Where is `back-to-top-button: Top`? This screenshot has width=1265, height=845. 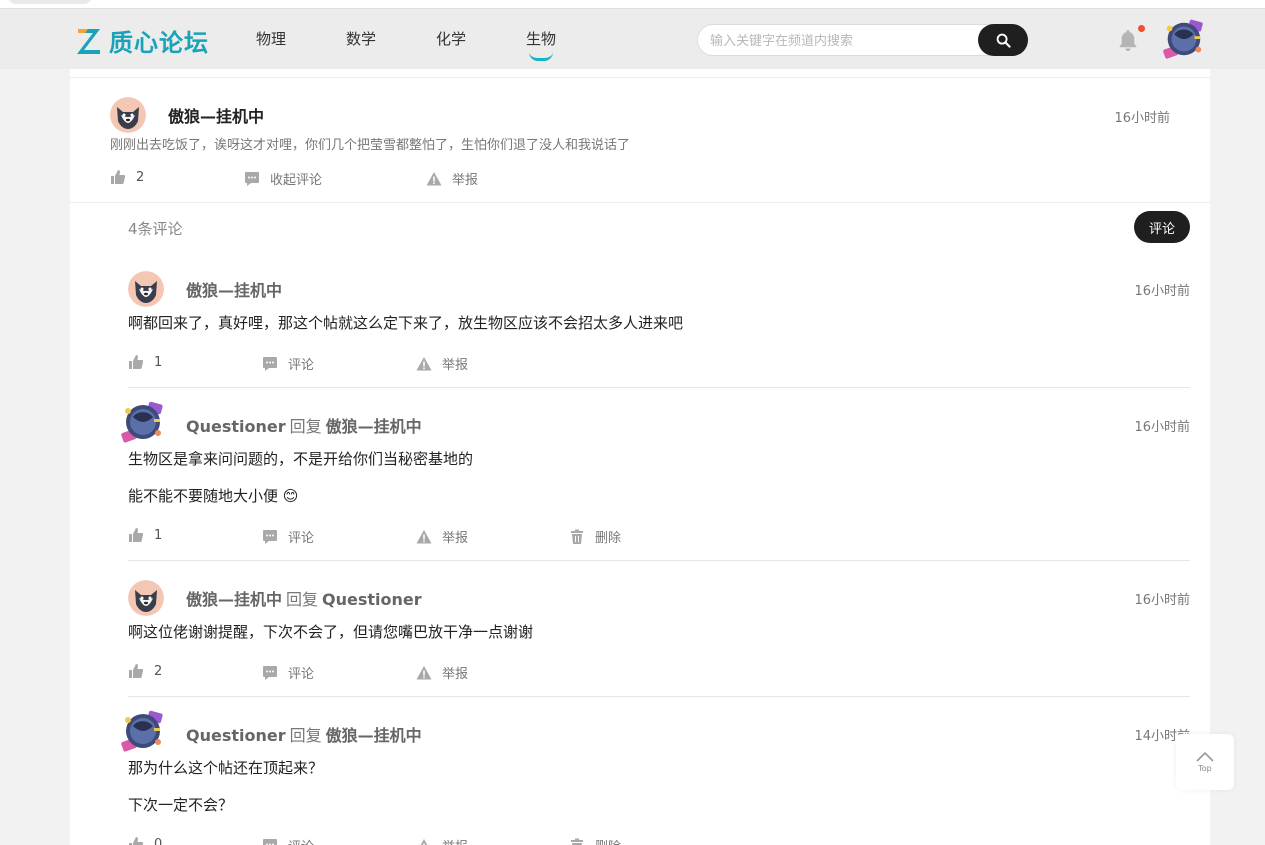 back-to-top-button: Top is located at coordinates (1205, 762).